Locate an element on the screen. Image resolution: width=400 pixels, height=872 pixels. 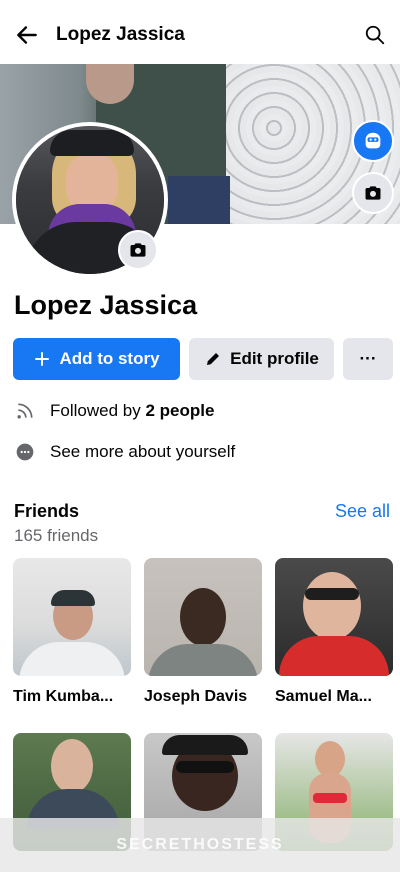
avatar-editor-button is located at coordinates (373, 141).